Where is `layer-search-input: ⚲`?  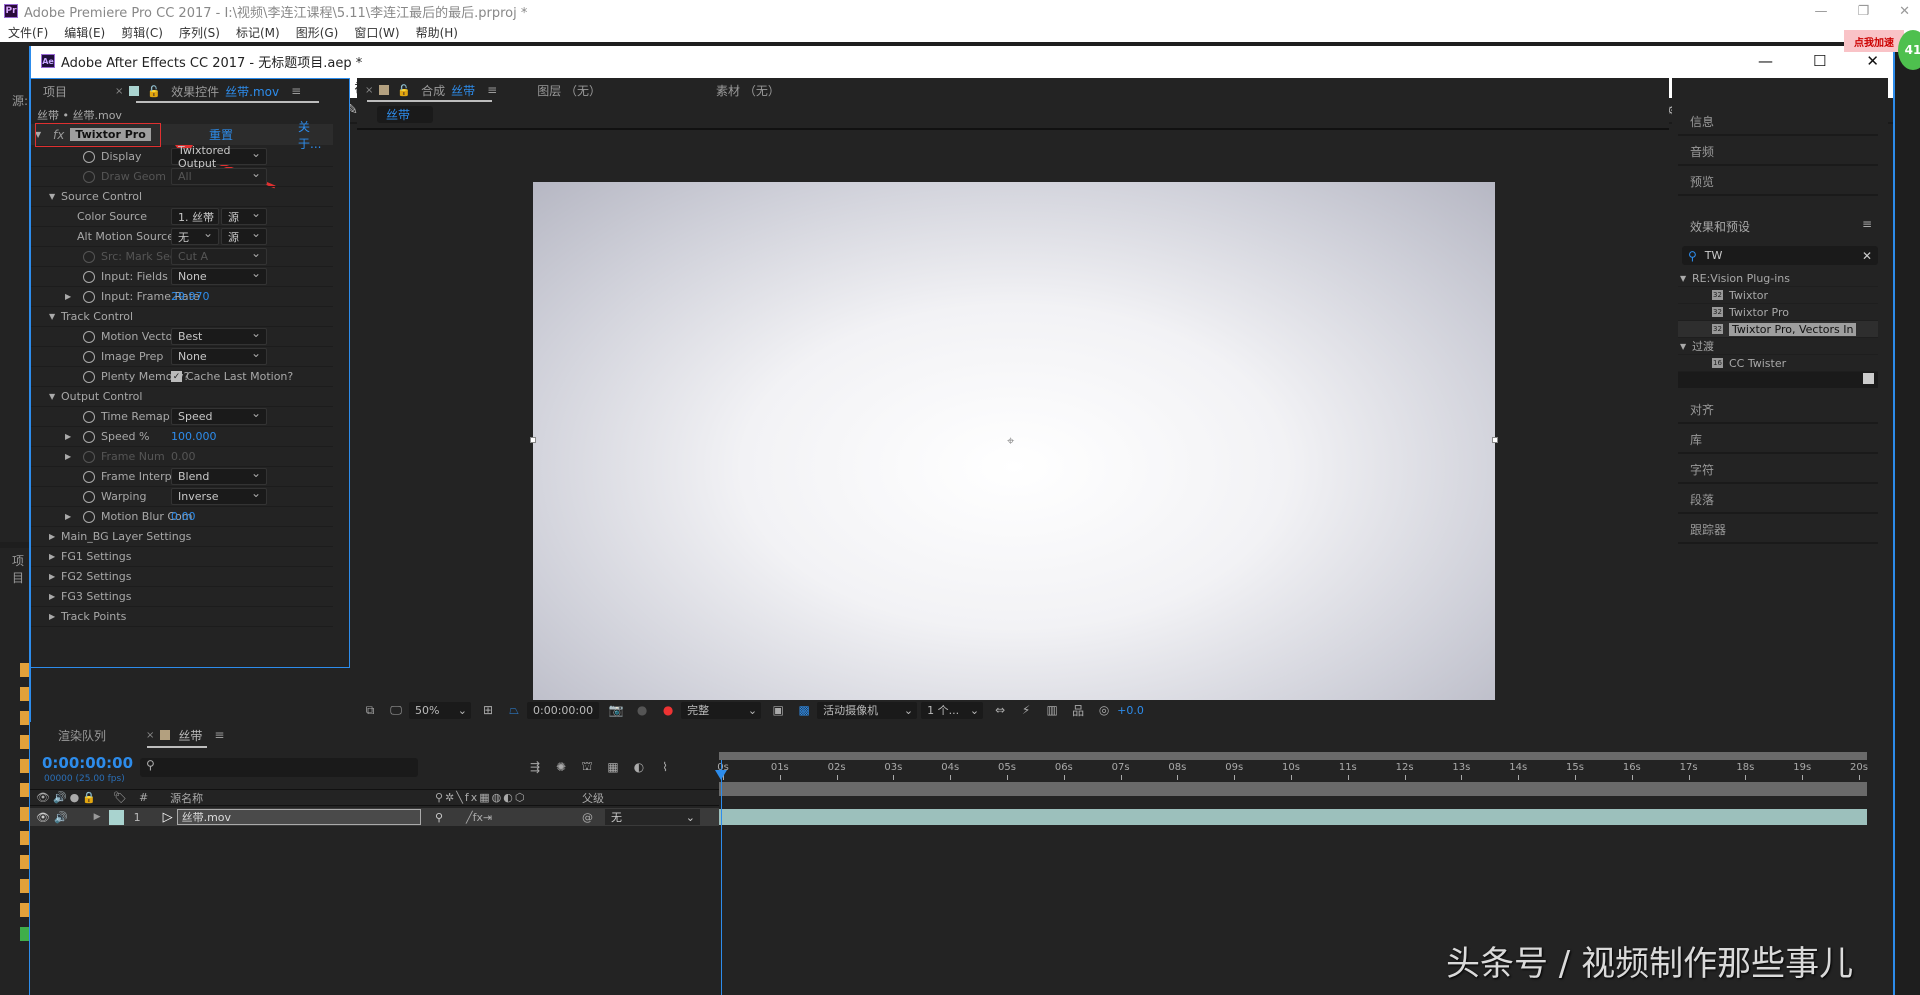 layer-search-input: ⚲ is located at coordinates (279, 767).